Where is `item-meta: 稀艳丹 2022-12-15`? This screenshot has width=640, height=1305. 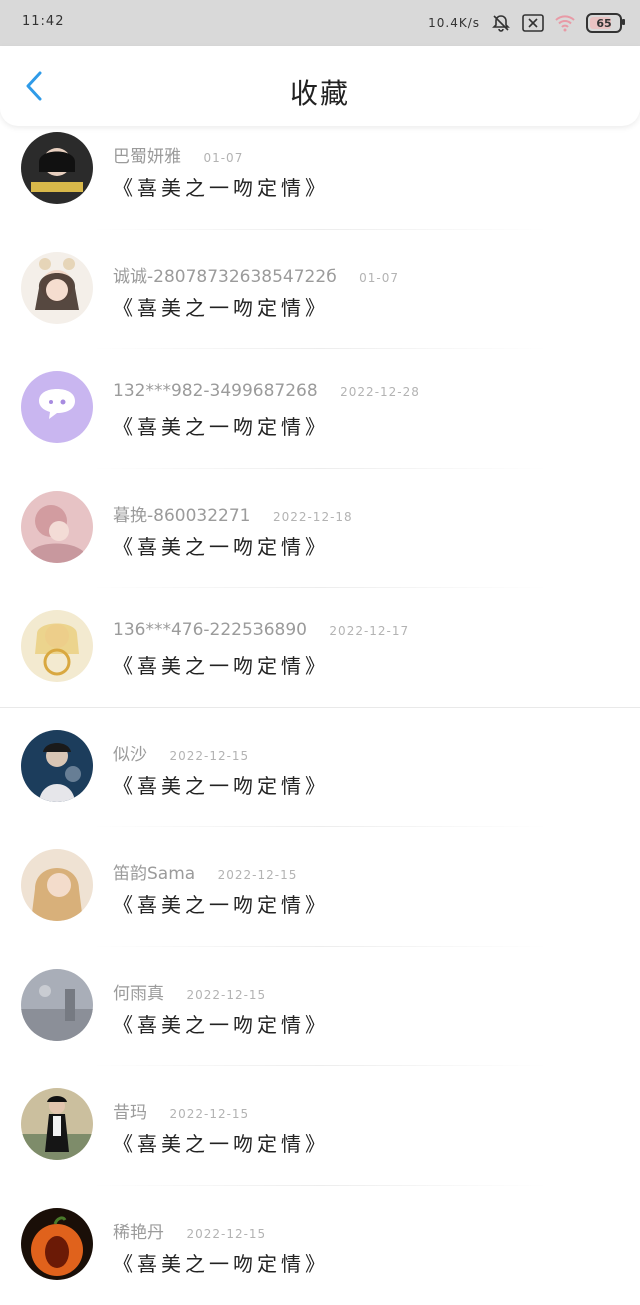
item-meta: 稀艳丹 2022-12-15 is located at coordinates (189, 1230).